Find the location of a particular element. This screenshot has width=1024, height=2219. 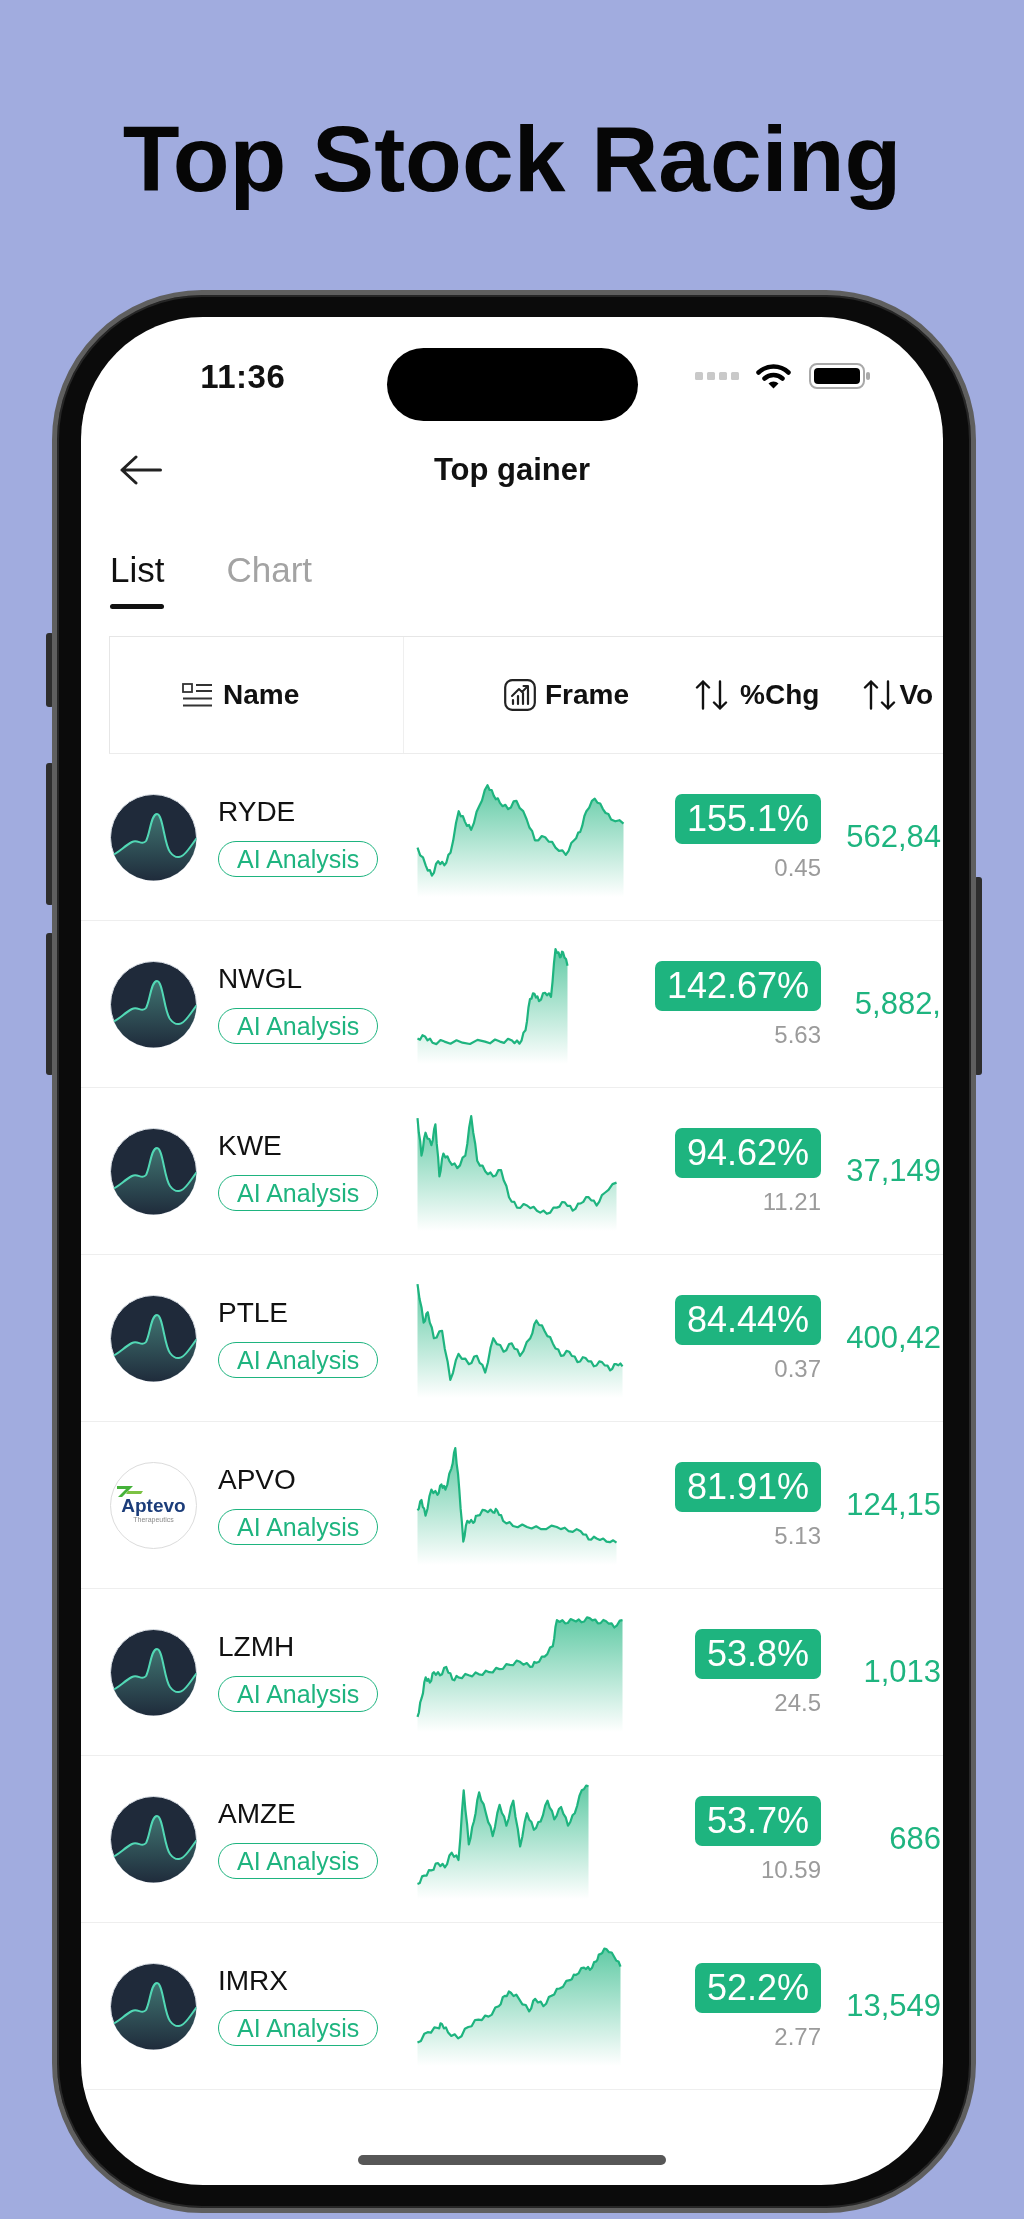

price-text: 5.63 is located at coordinates (797, 1035).